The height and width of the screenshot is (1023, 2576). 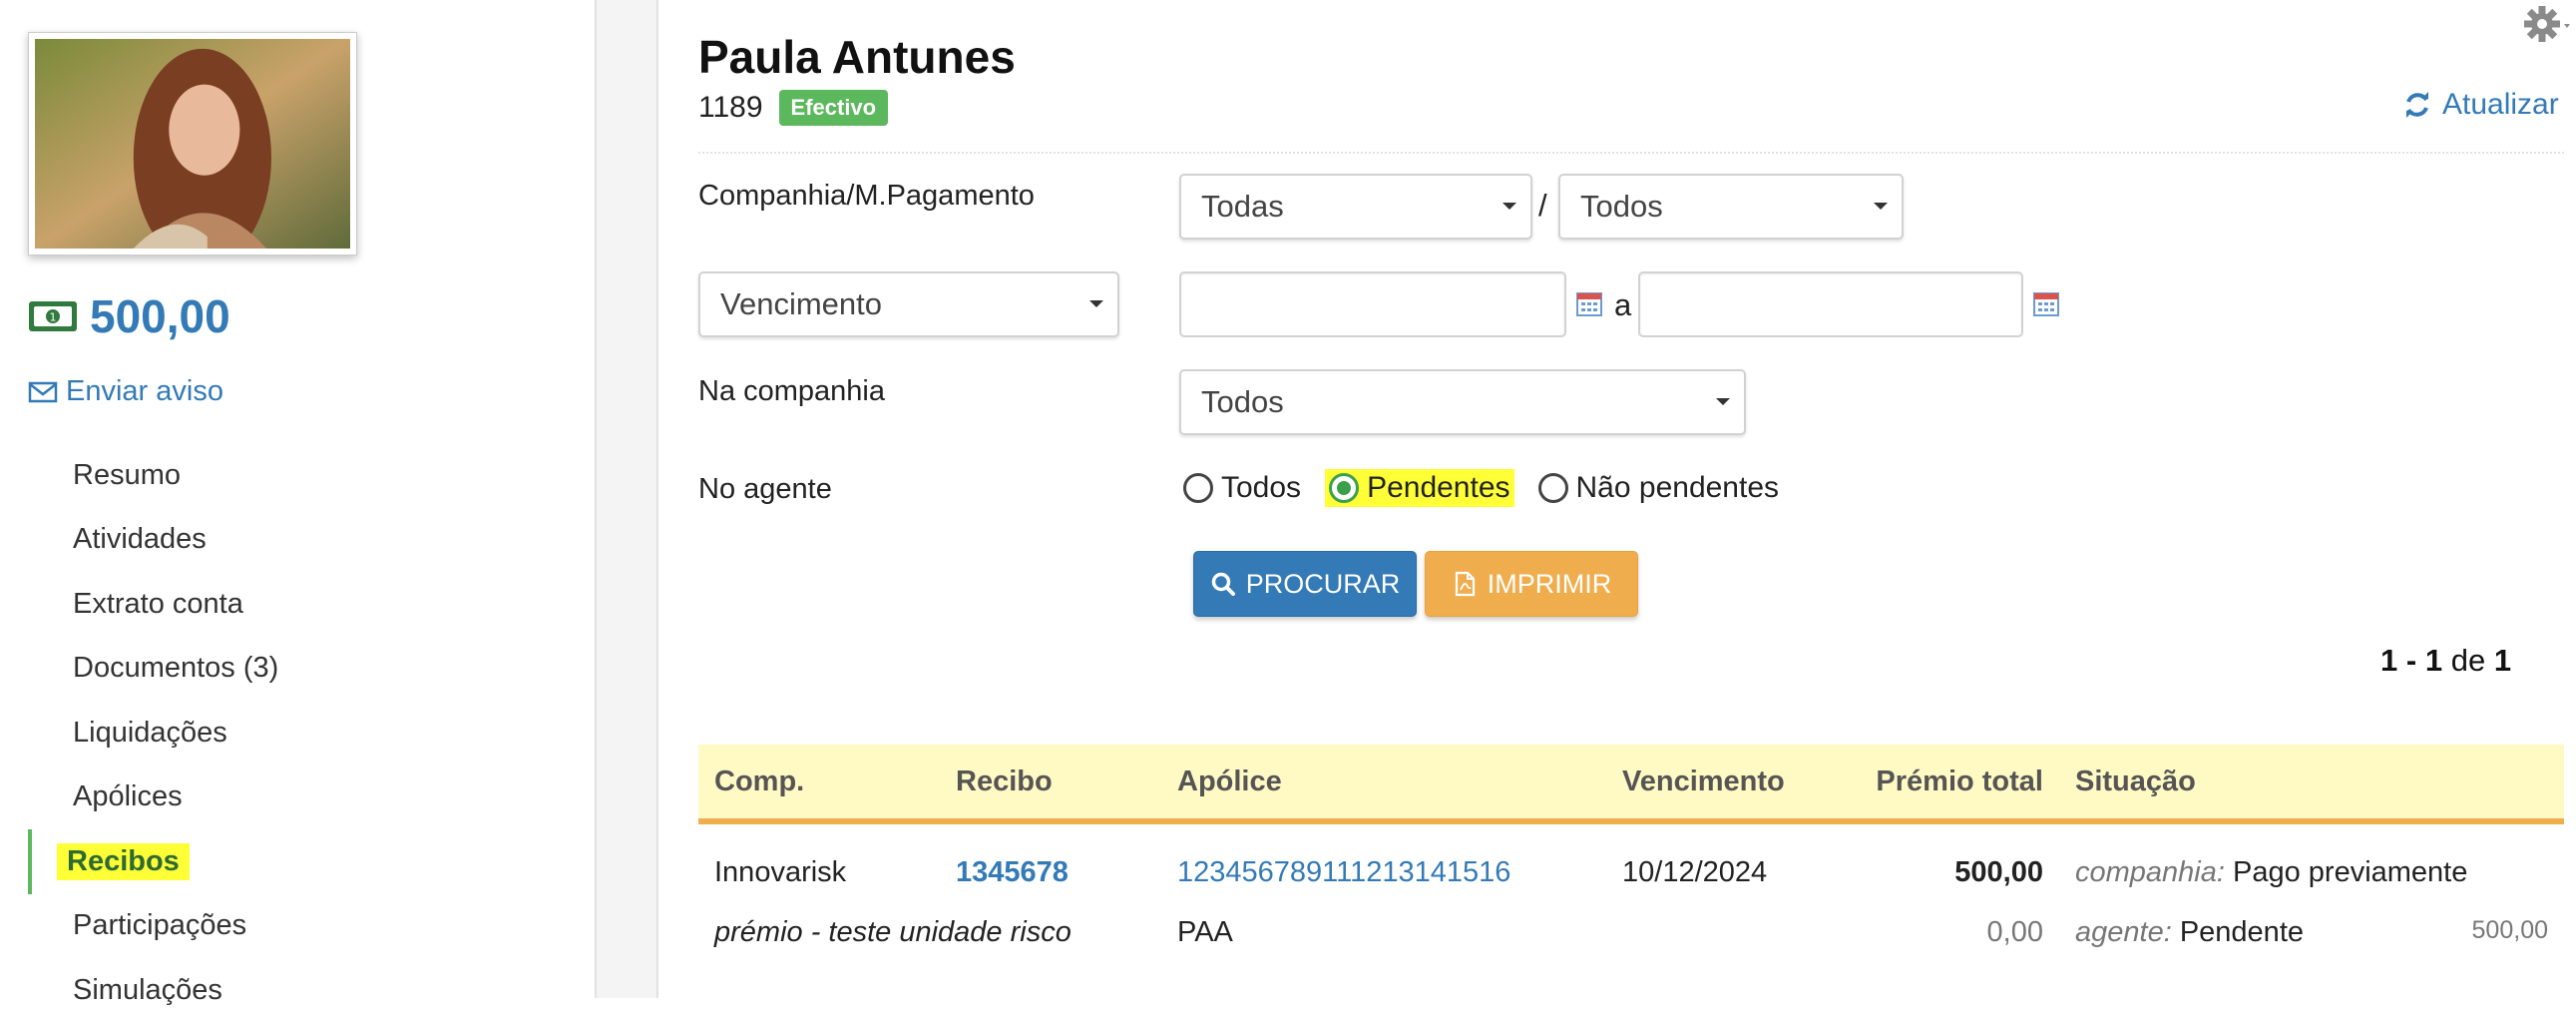 What do you see at coordinates (2500, 104) in the screenshot?
I see `refresh-label: Atualizar` at bounding box center [2500, 104].